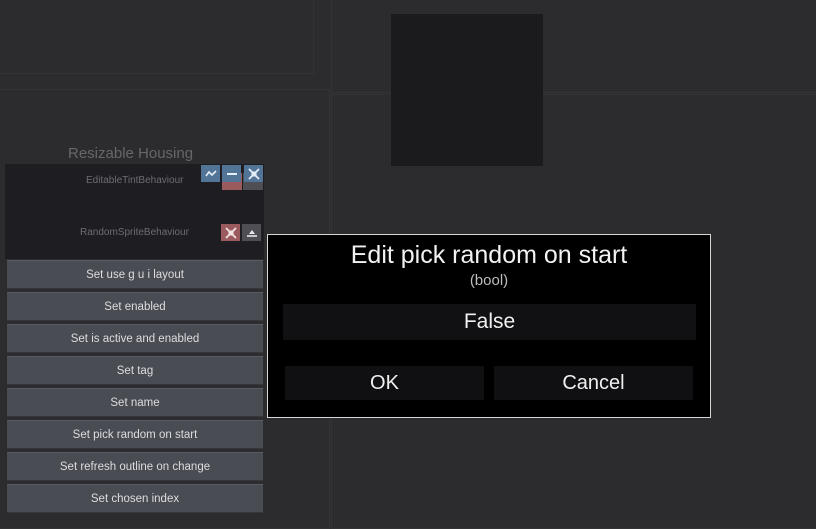  Describe the element at coordinates (384, 383) in the screenshot. I see `ok-button: OK` at that location.